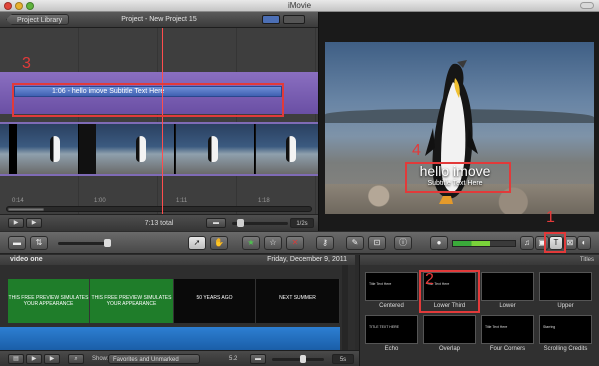  Describe the element at coordinates (76, 359) in the screenshot. I see `search-icon: ⌕` at that location.